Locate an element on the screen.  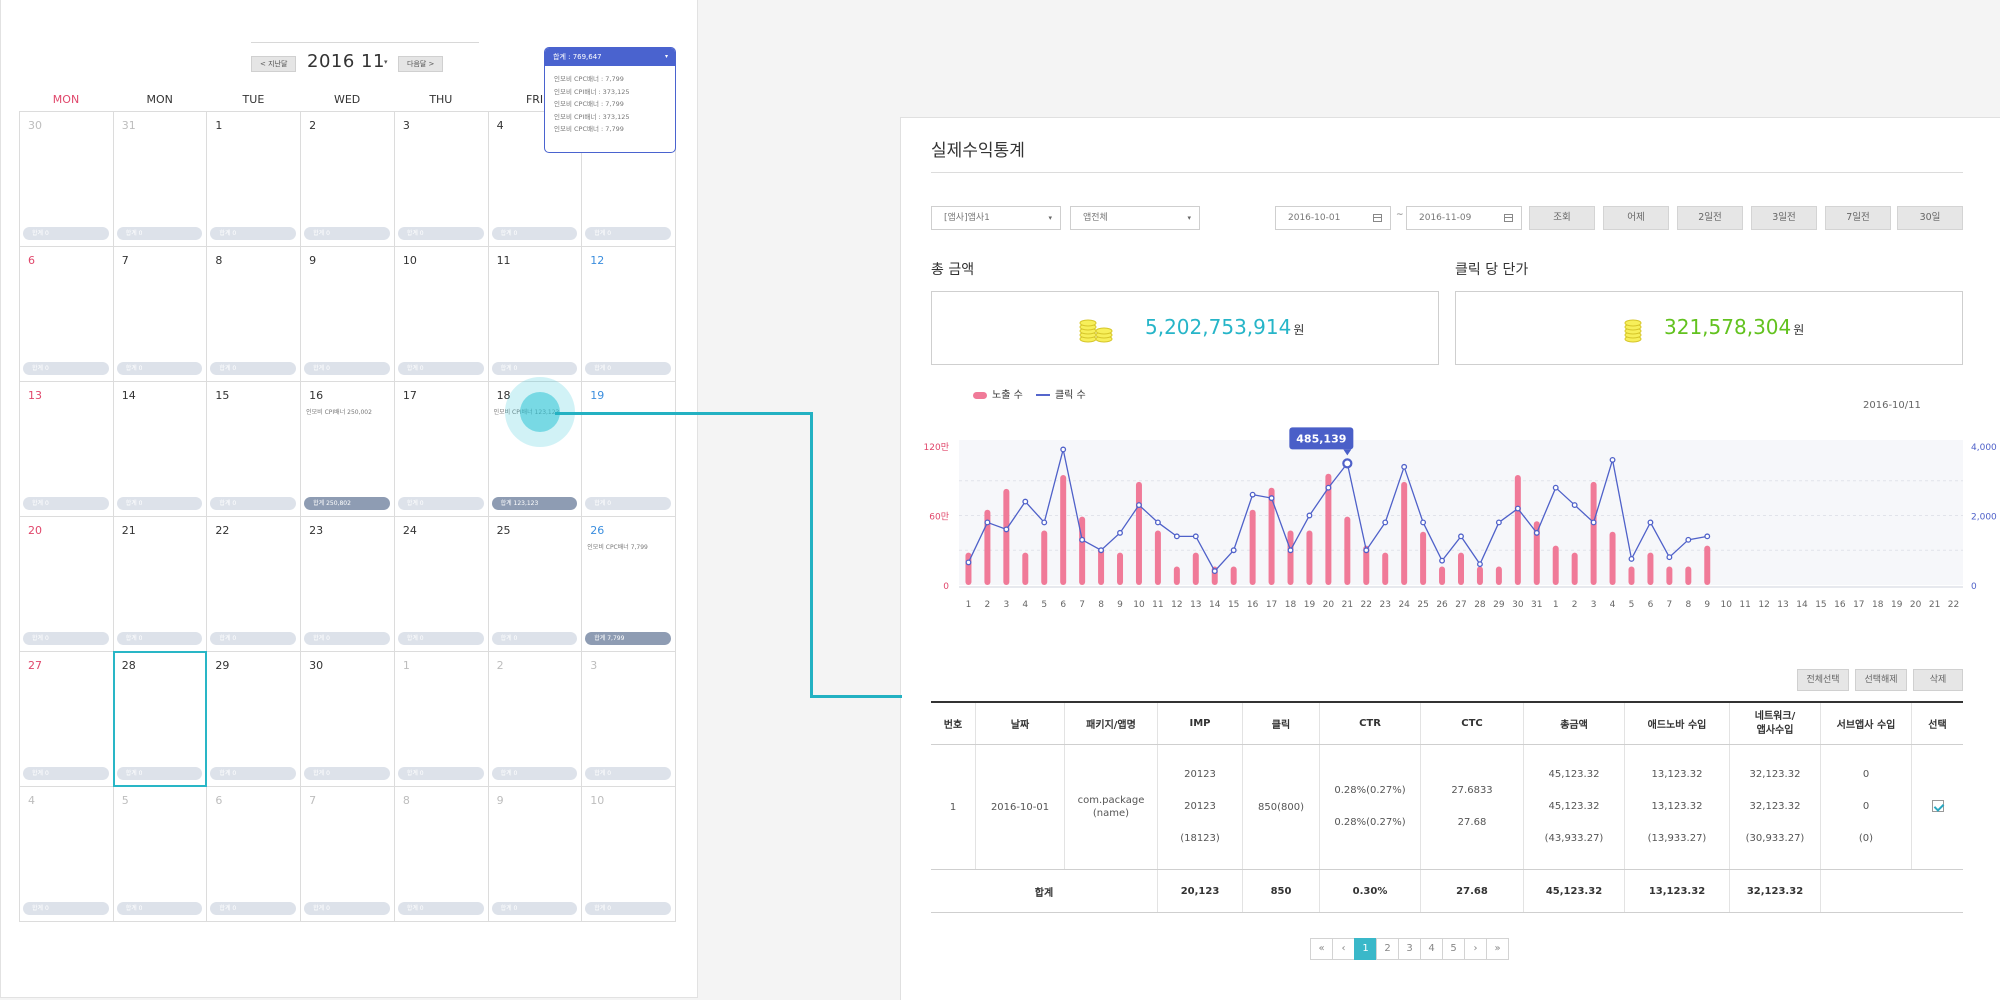
app-company-select: [앱사]앱사1 ▾ is located at coordinates (996, 218).